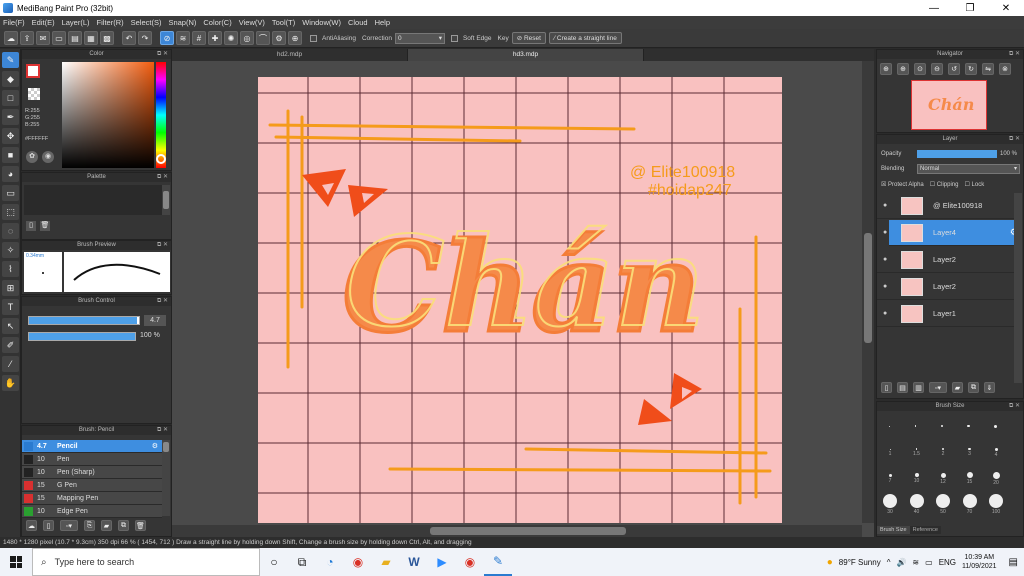 Image resolution: width=1024 pixels, height=576 pixels. Describe the element at coordinates (155, 446) in the screenshot. I see `brush-settings-gear-icon: ⚙` at that location.